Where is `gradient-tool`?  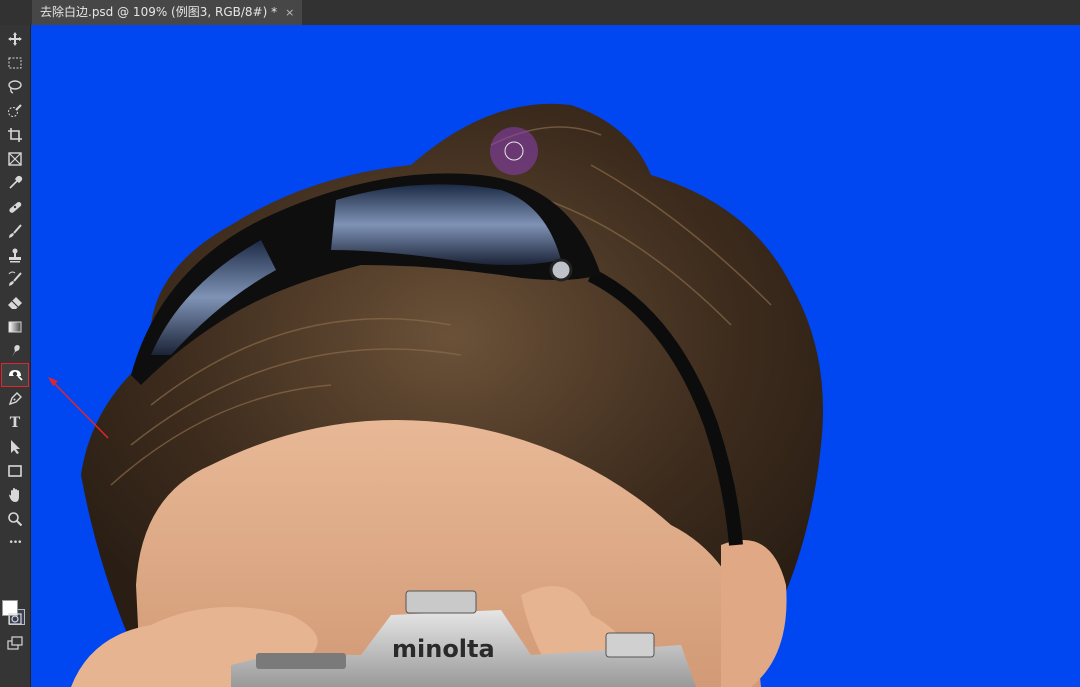
gradient-tool is located at coordinates (15, 327).